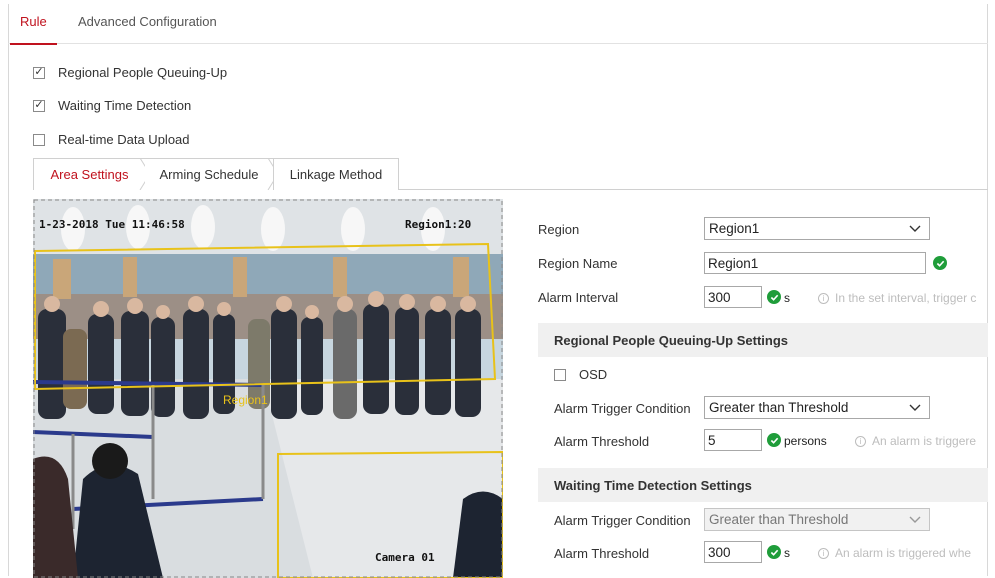 This screenshot has height=578, width=995. Describe the element at coordinates (39, 139) in the screenshot. I see `checkbox-realtime-upload` at that location.